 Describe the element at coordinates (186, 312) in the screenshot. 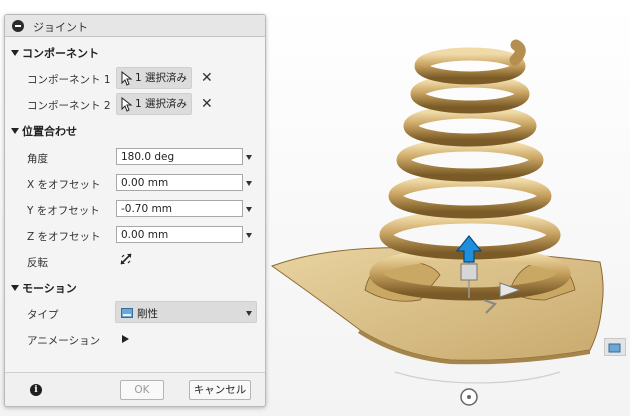

I see `joint-type-select: 剛性` at that location.